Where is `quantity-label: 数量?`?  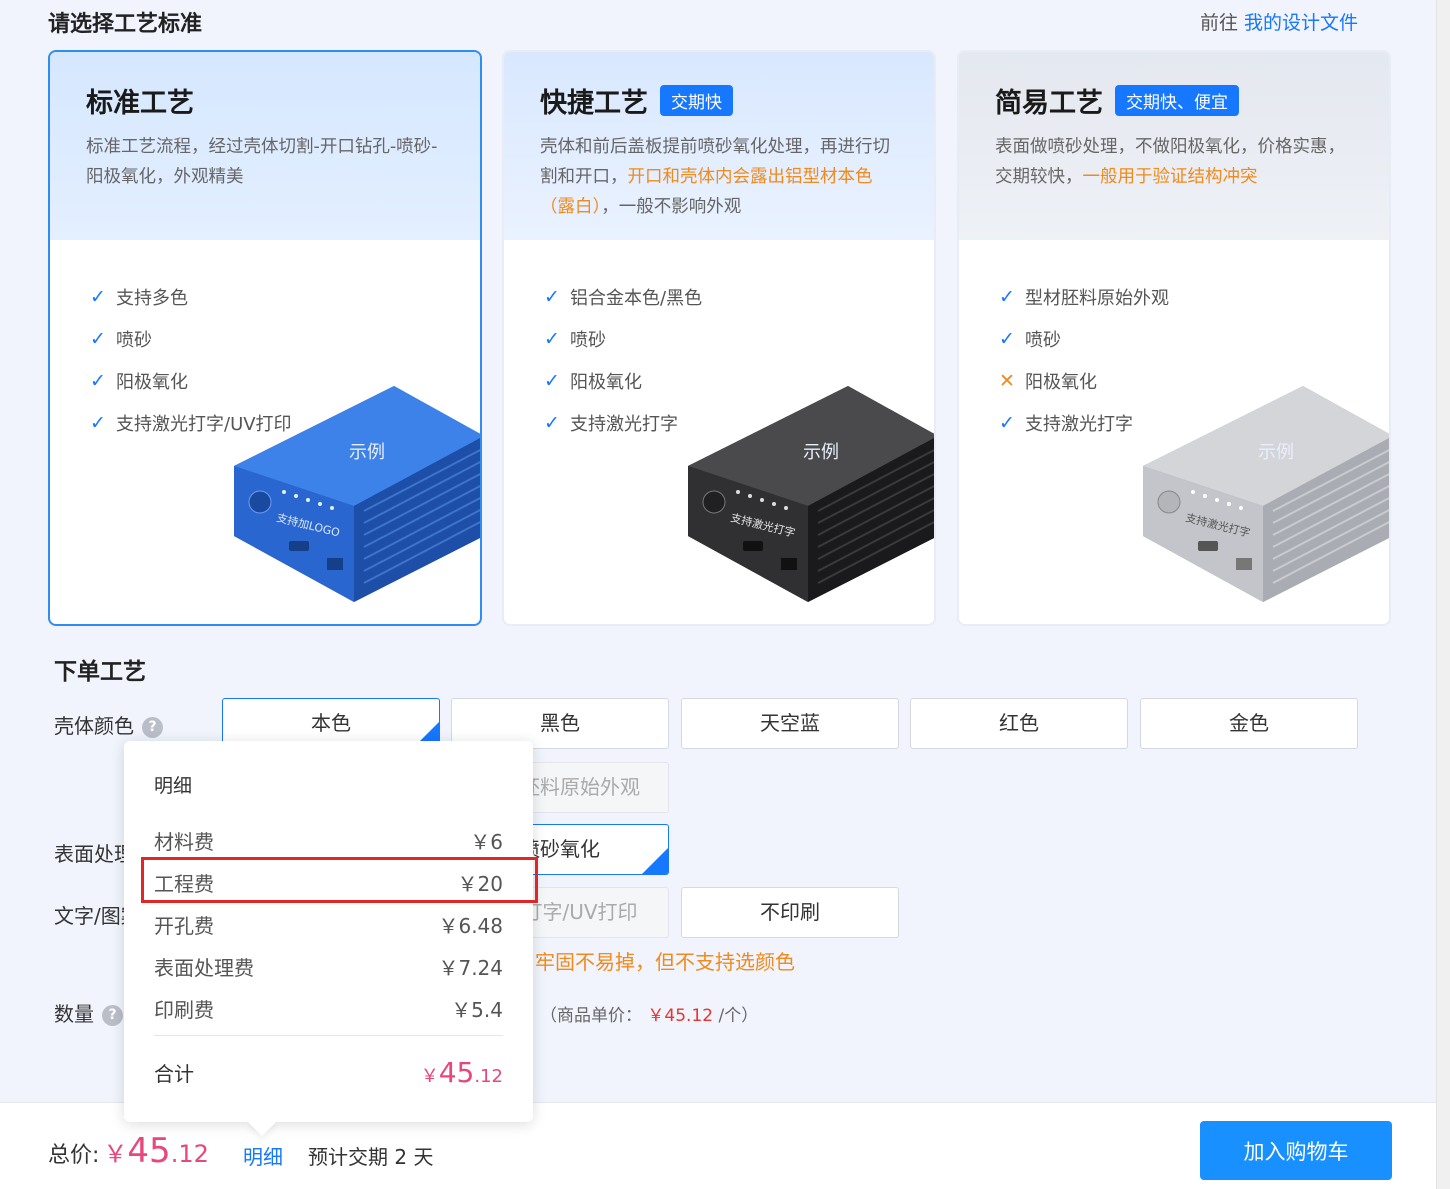 quantity-label: 数量? is located at coordinates (88, 1012).